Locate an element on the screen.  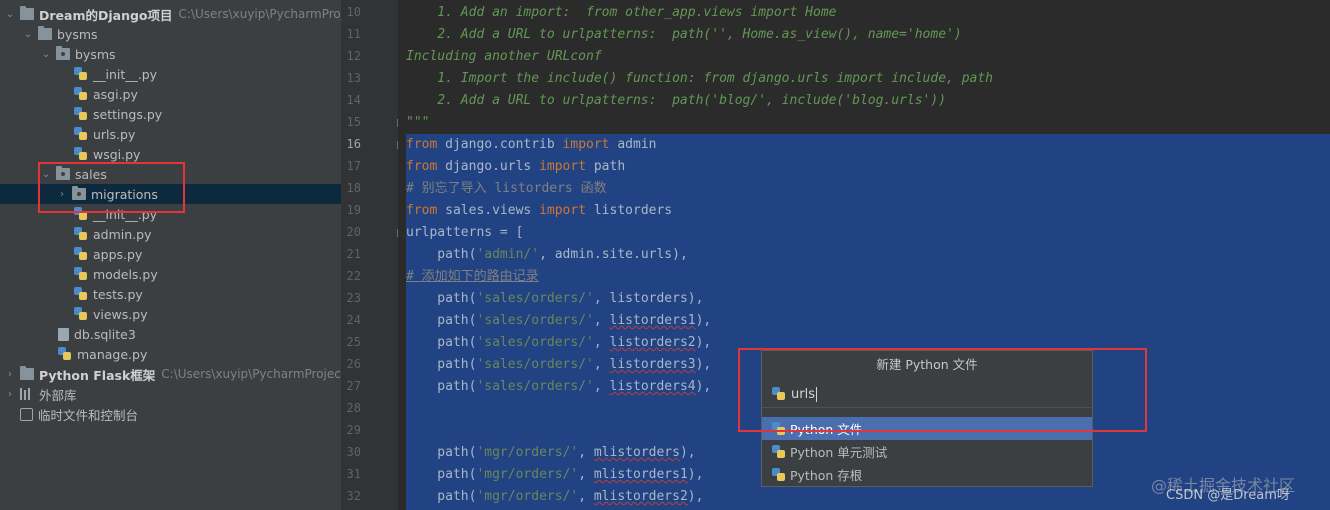
tree-item-path: C:\Users\xuyip\PycharmProjects\F is located at coordinates (251, 374).